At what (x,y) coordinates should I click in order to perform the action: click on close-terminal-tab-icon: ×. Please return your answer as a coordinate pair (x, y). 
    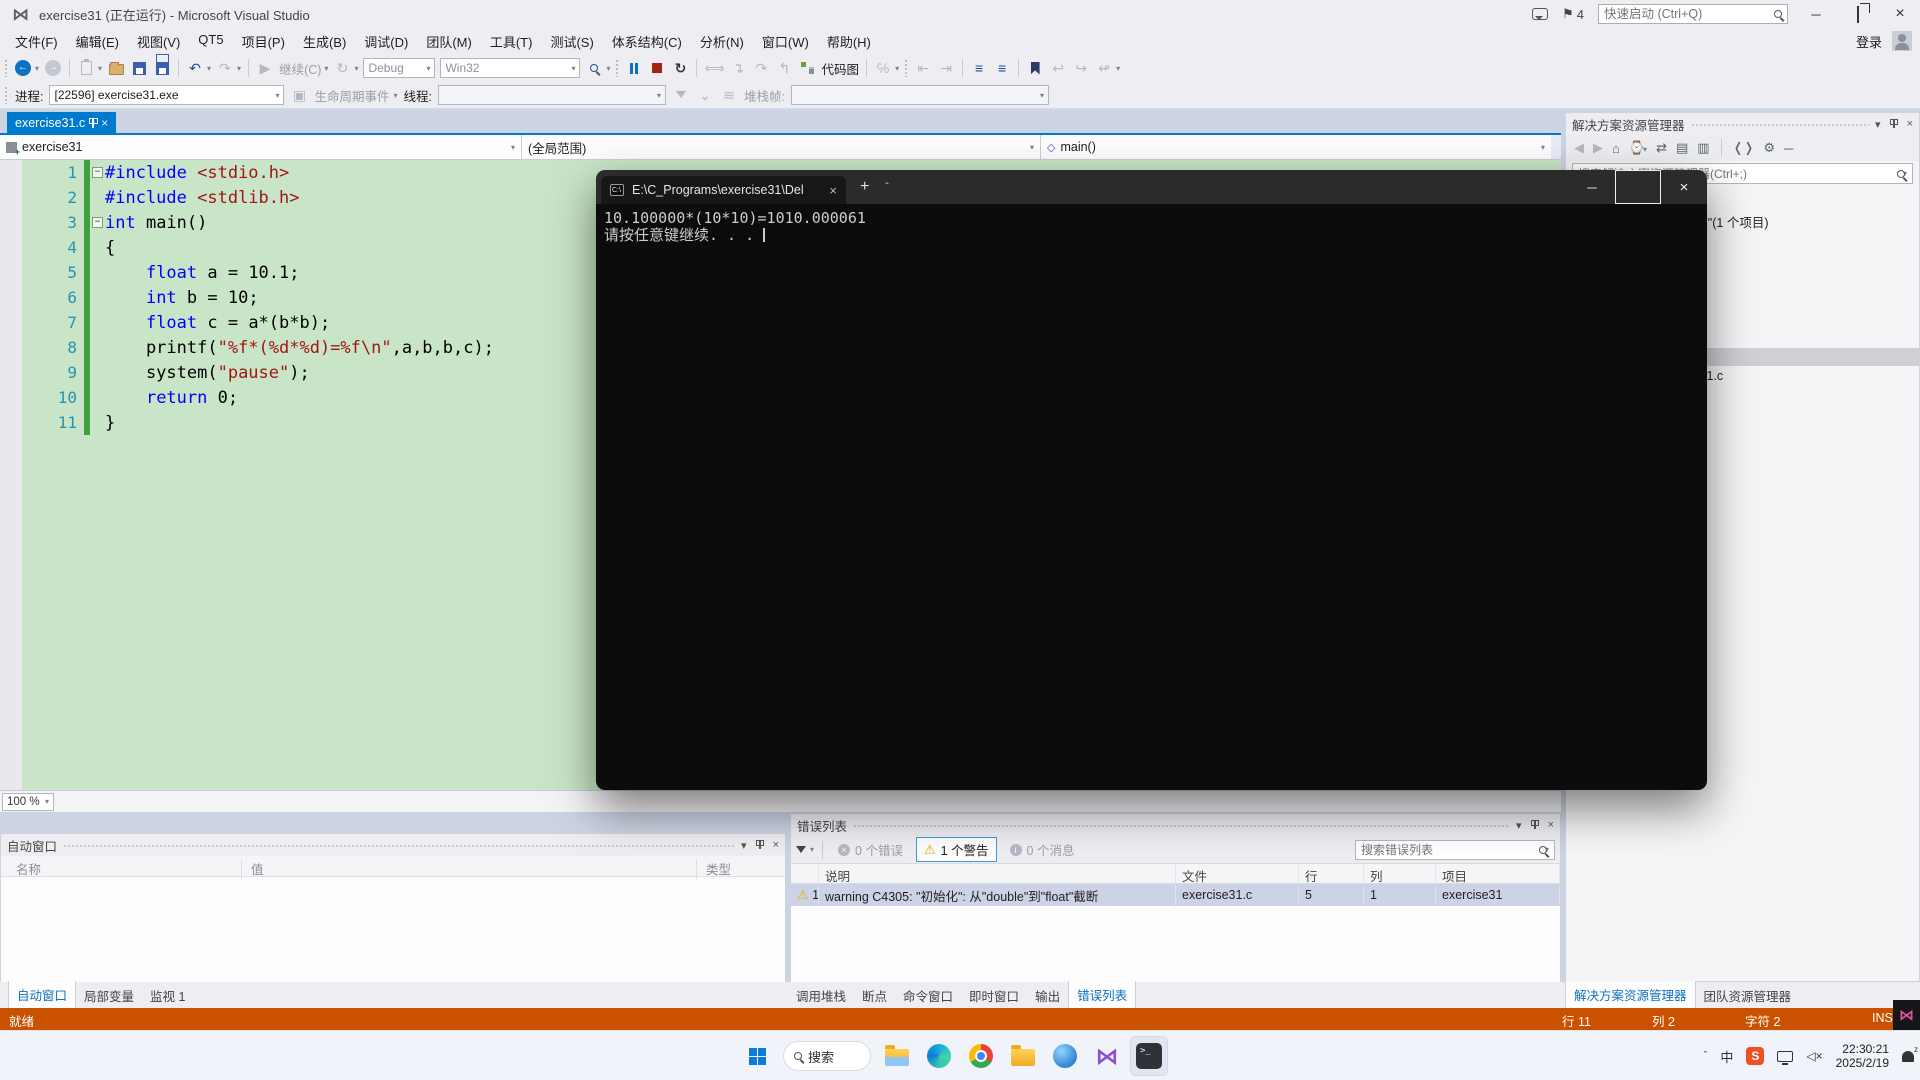
    Looking at the image, I should click on (833, 190).